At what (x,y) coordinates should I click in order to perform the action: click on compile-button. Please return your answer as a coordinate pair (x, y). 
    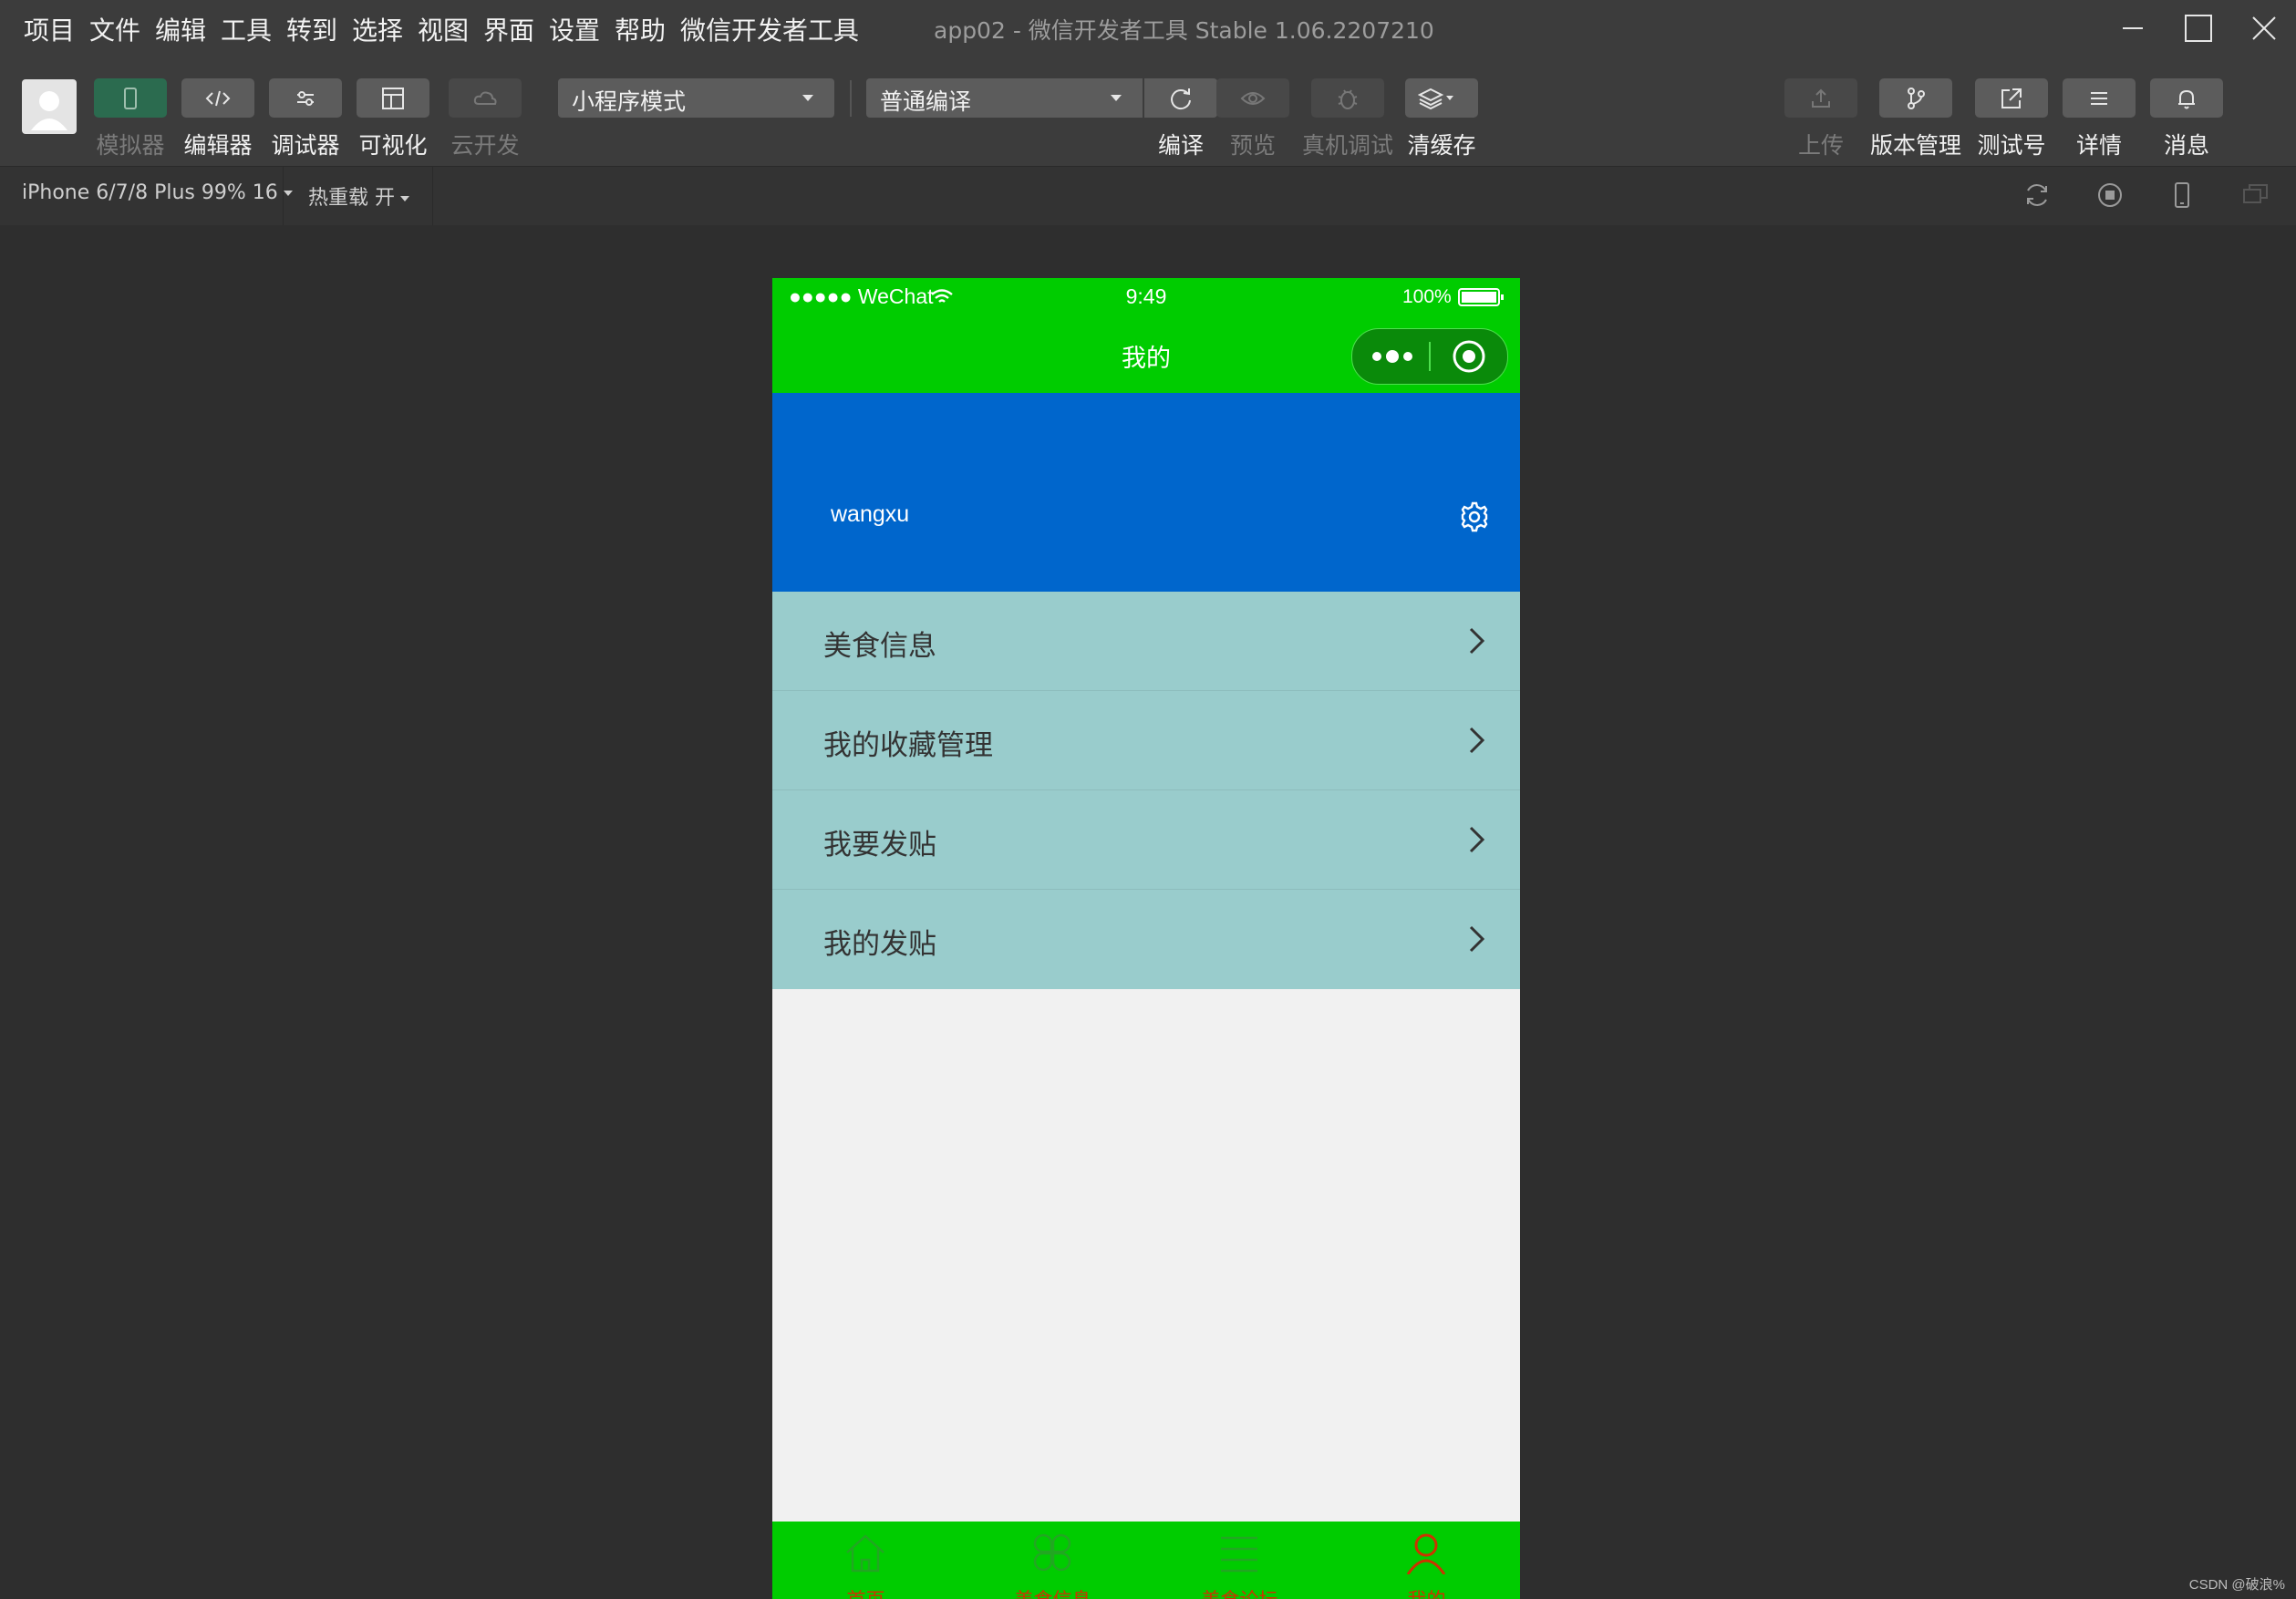
    Looking at the image, I should click on (1180, 98).